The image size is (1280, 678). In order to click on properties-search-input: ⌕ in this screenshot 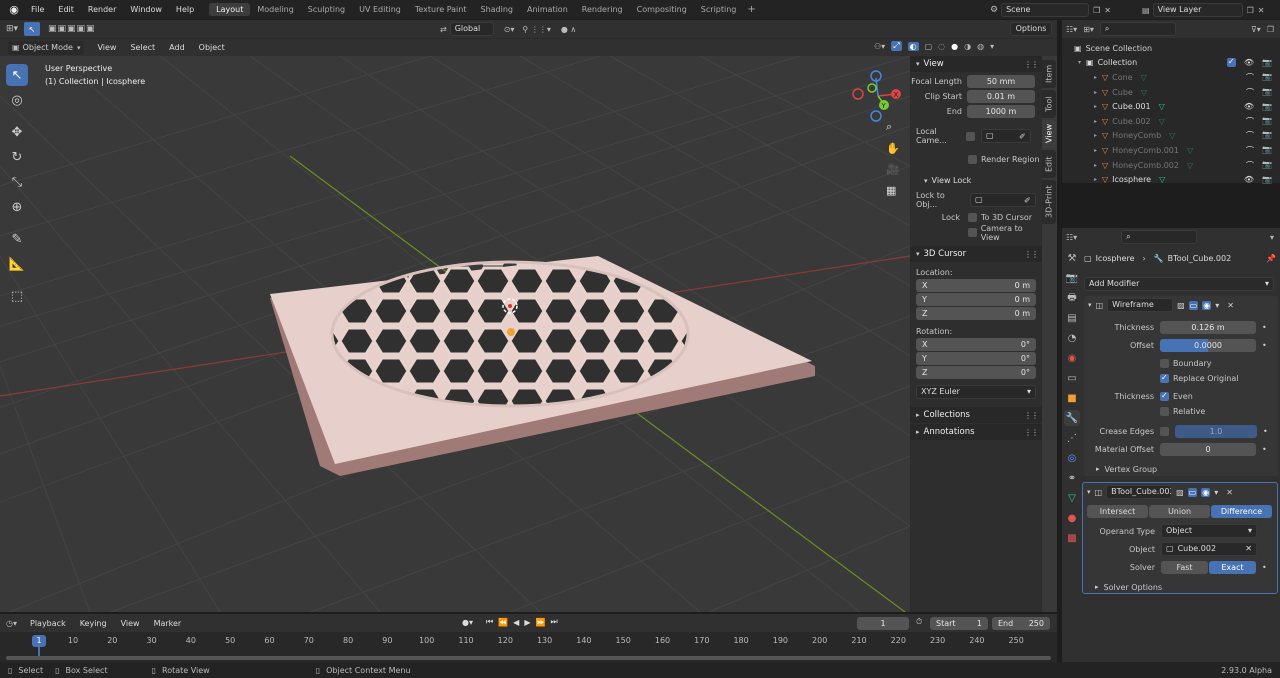, I will do `click(1159, 237)`.